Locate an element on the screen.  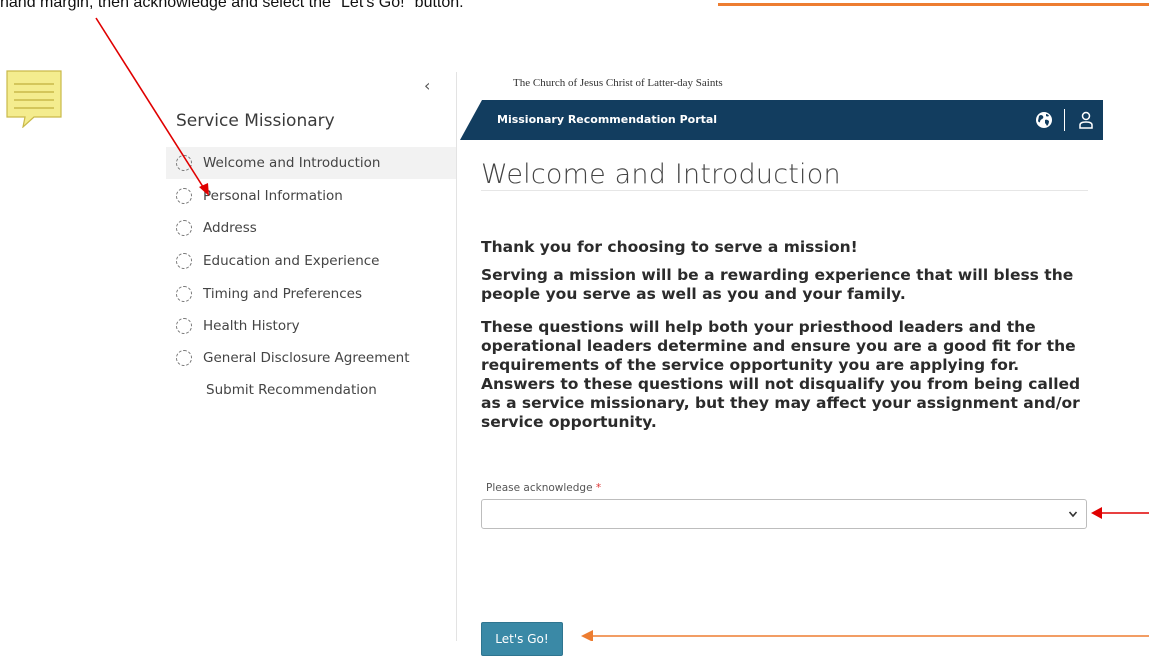
annotation-arrowhead-button is located at coordinates (587, 635).